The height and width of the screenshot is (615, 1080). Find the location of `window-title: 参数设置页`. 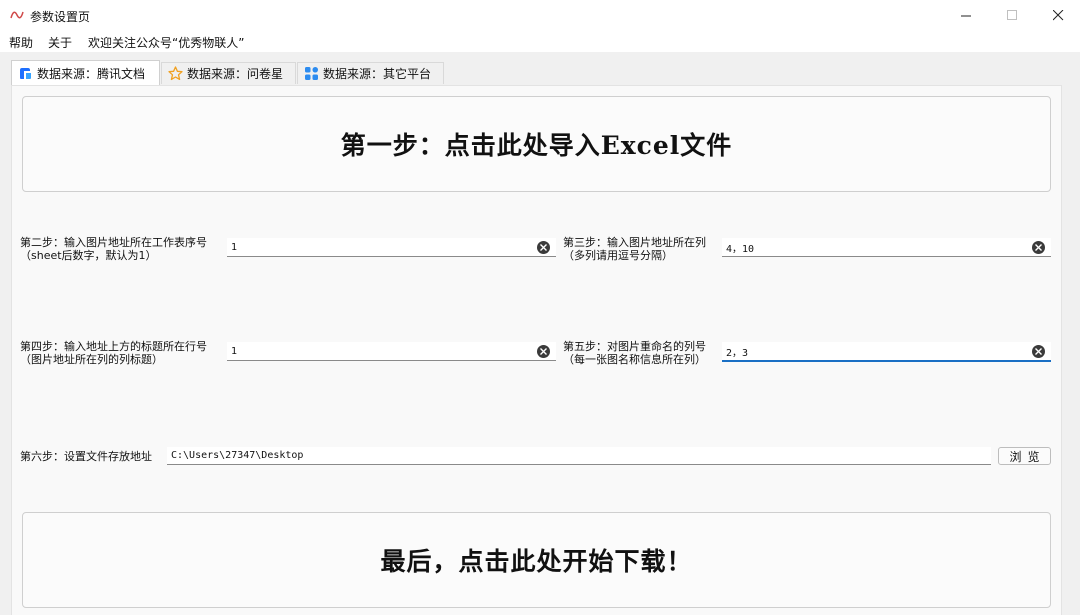

window-title: 参数设置页 is located at coordinates (60, 17).